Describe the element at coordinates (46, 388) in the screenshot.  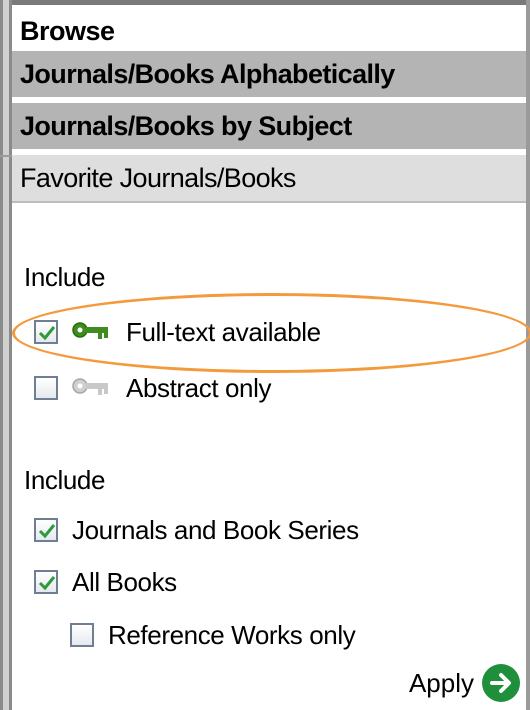
I see `abstract-checkbox` at that location.